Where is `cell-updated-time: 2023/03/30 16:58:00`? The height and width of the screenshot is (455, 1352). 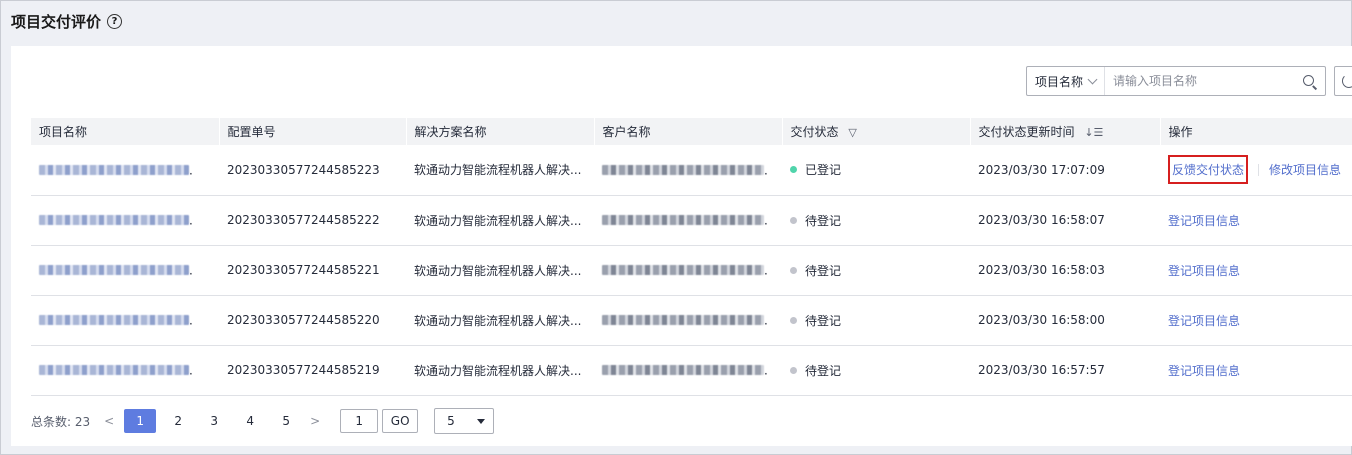 cell-updated-time: 2023/03/30 16:58:00 is located at coordinates (1041, 320).